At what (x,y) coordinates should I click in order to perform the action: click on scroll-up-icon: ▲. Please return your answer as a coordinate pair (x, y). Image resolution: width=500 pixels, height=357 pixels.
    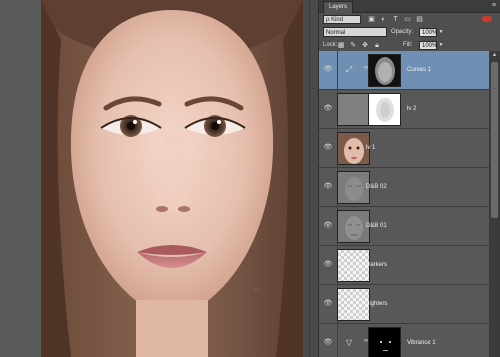
    Looking at the image, I should click on (494, 55).